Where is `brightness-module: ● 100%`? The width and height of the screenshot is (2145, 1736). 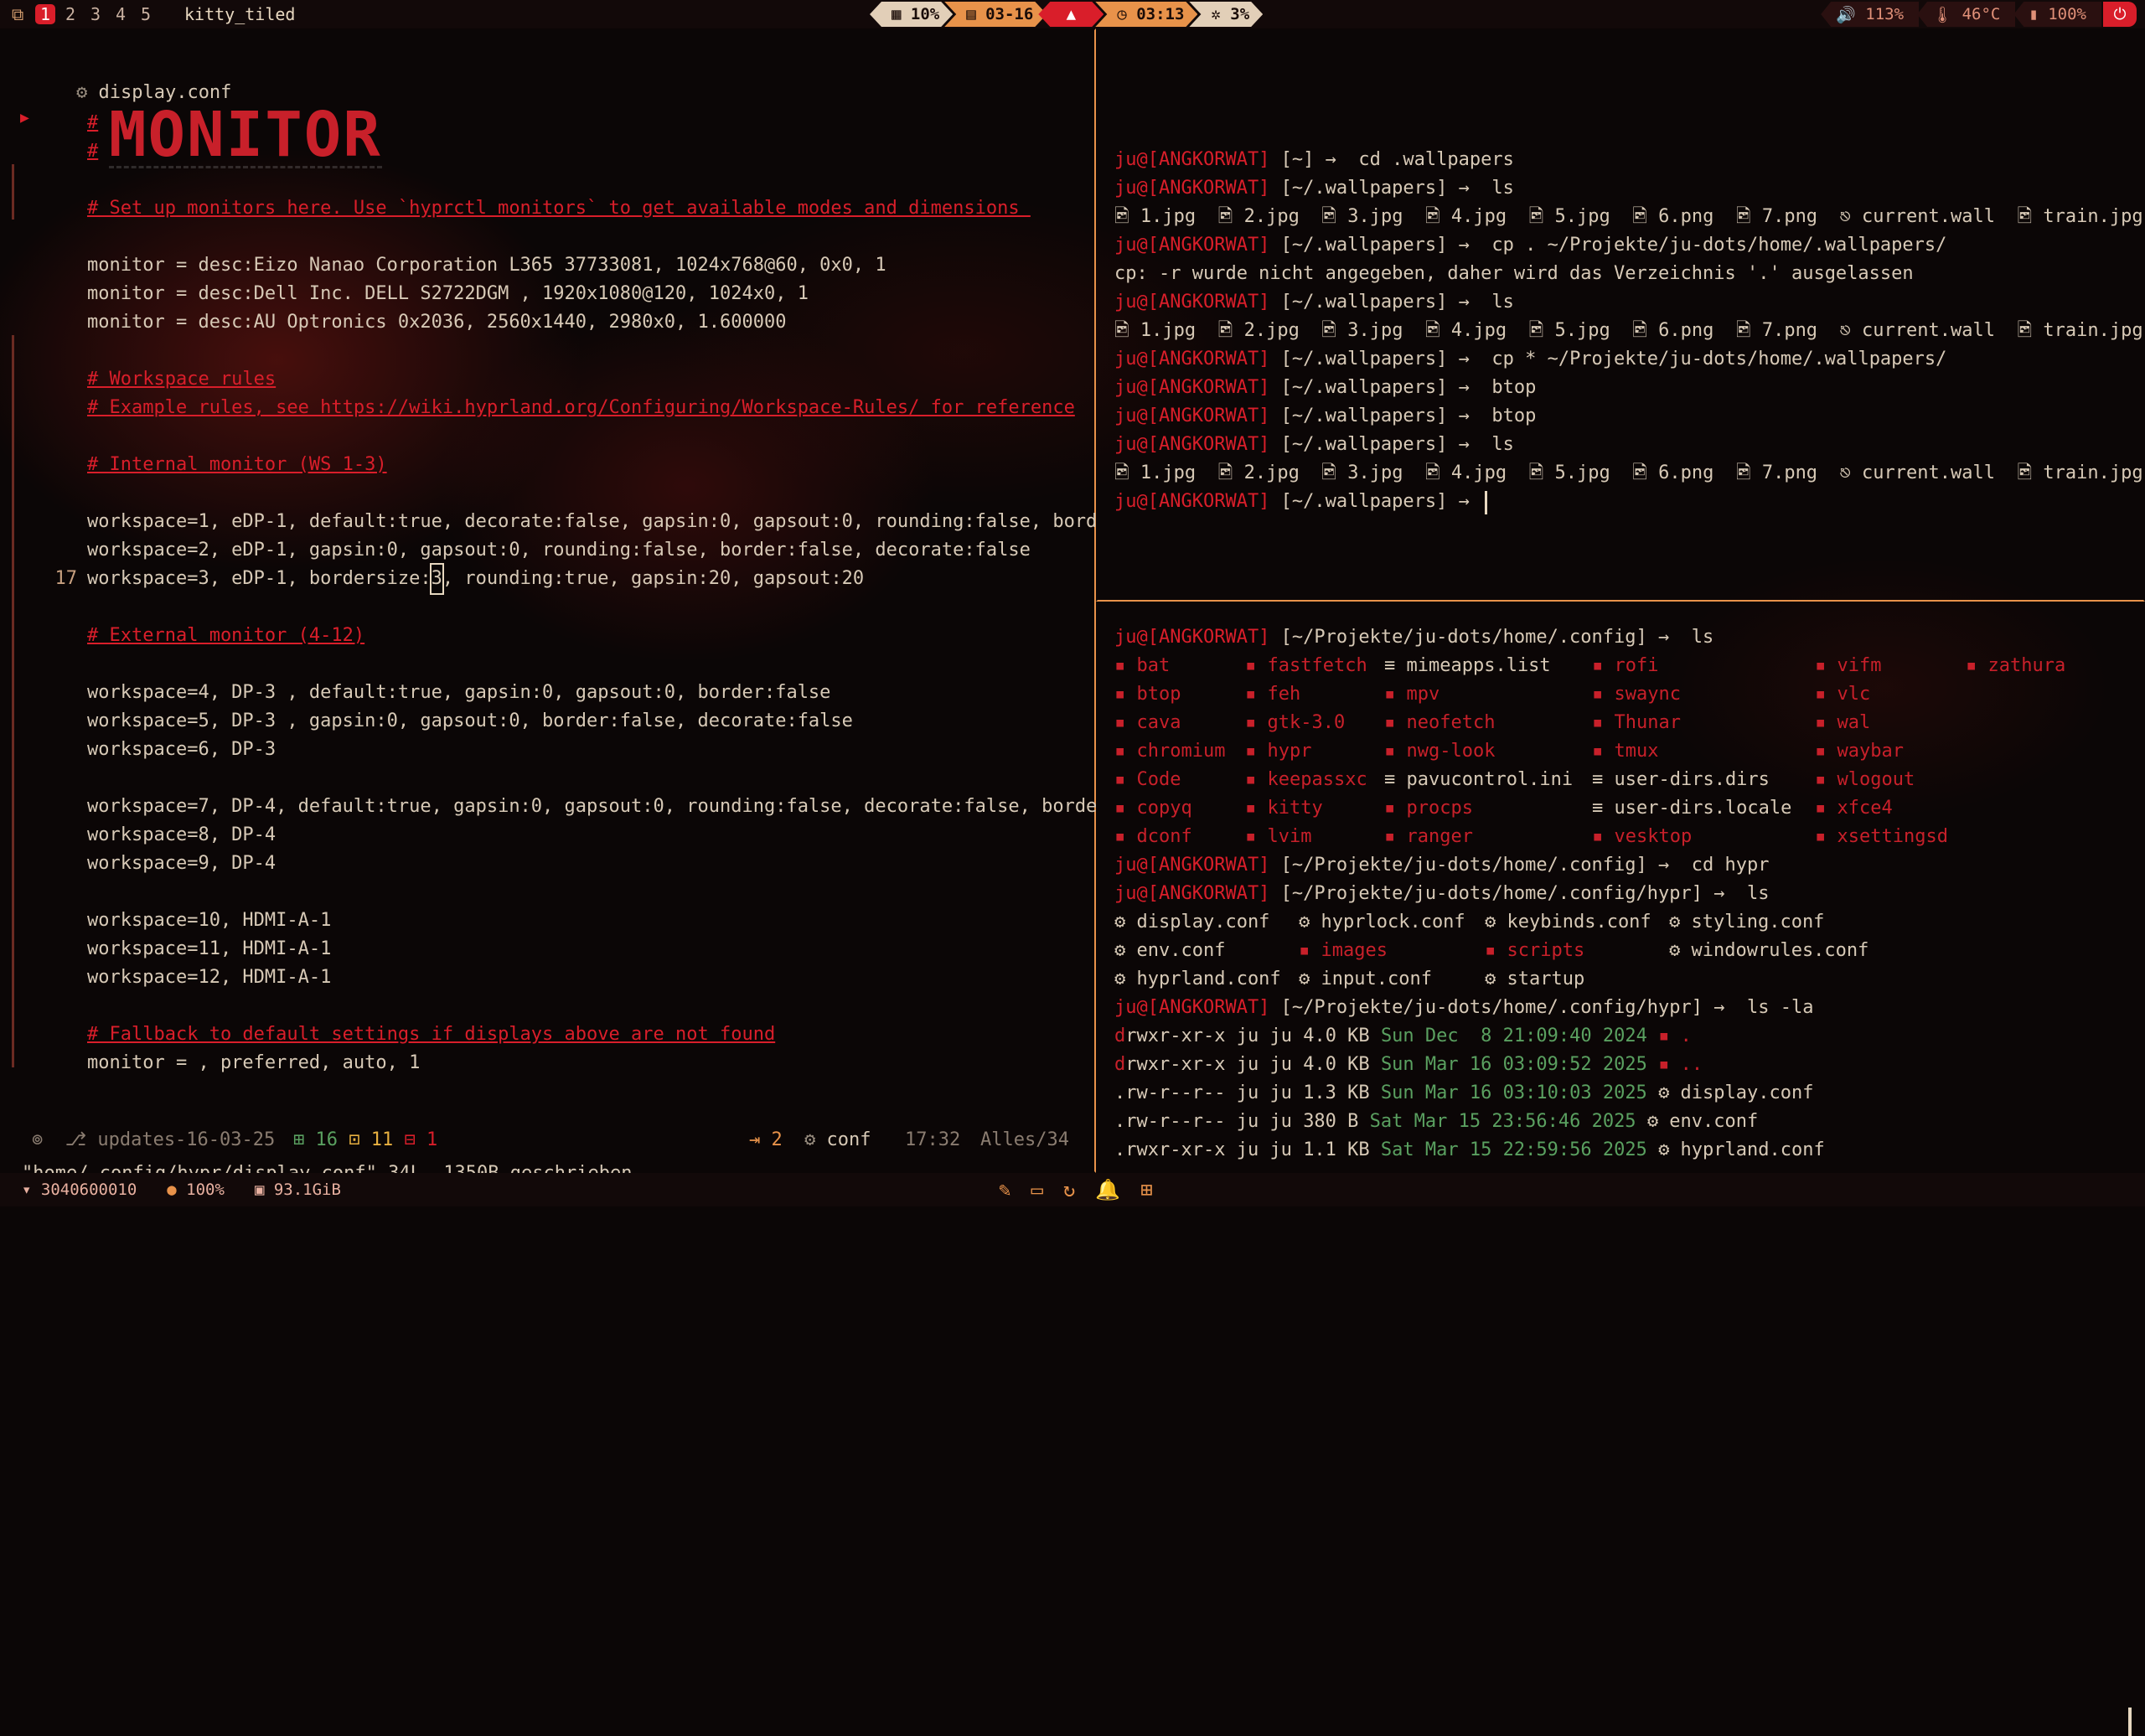 brightness-module: ● 100% is located at coordinates (196, 1190).